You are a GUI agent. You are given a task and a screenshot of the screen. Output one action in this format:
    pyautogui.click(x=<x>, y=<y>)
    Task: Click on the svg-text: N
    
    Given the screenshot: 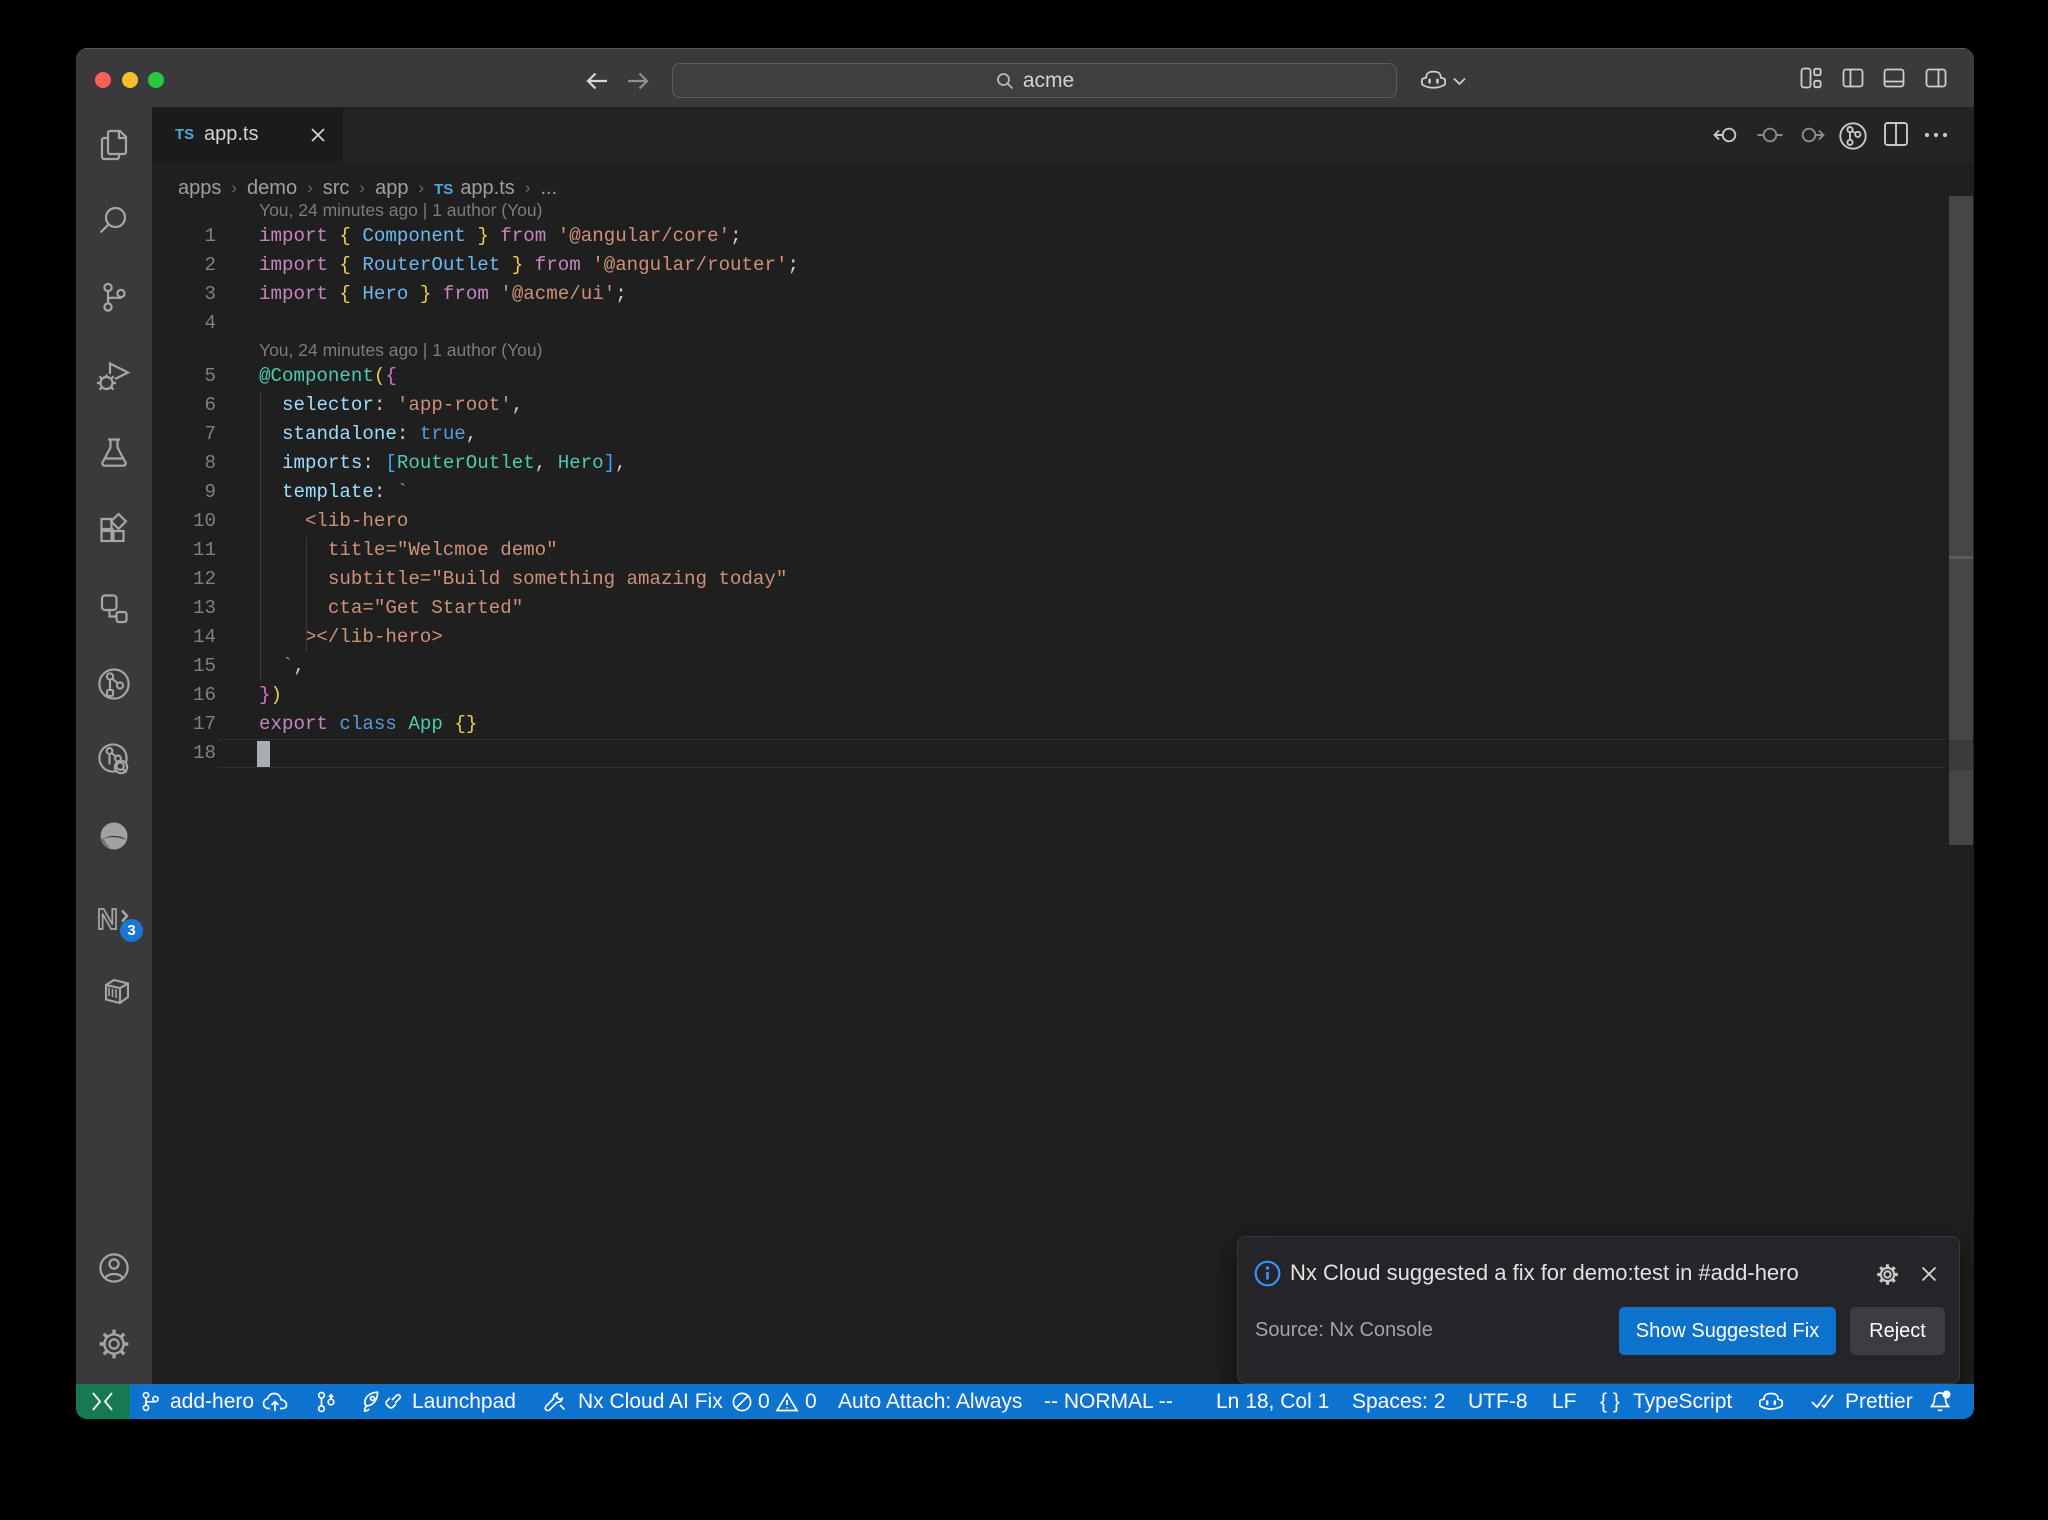 What is the action you would take?
    pyautogui.click(x=107, y=920)
    